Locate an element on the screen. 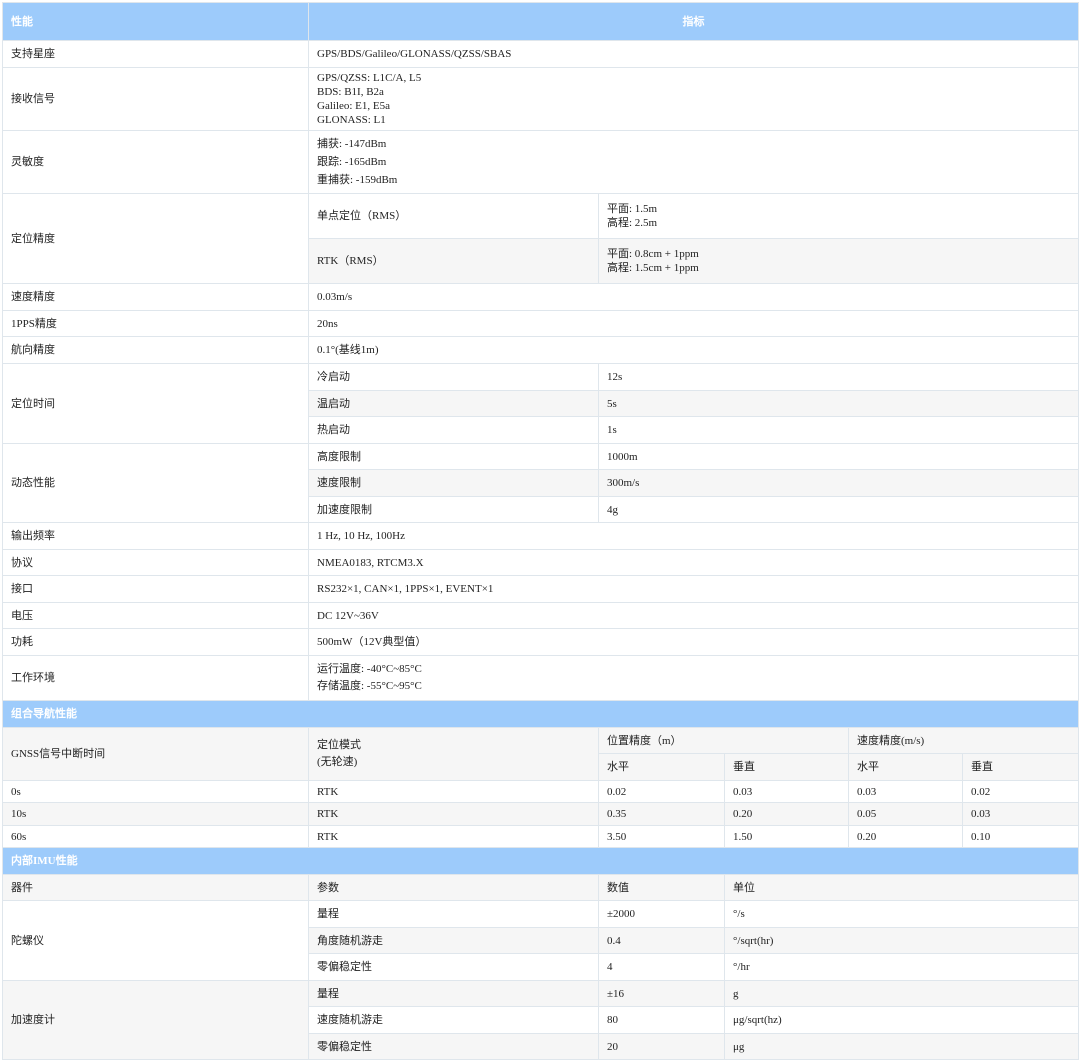  header-spec: 指标 is located at coordinates (693, 21).